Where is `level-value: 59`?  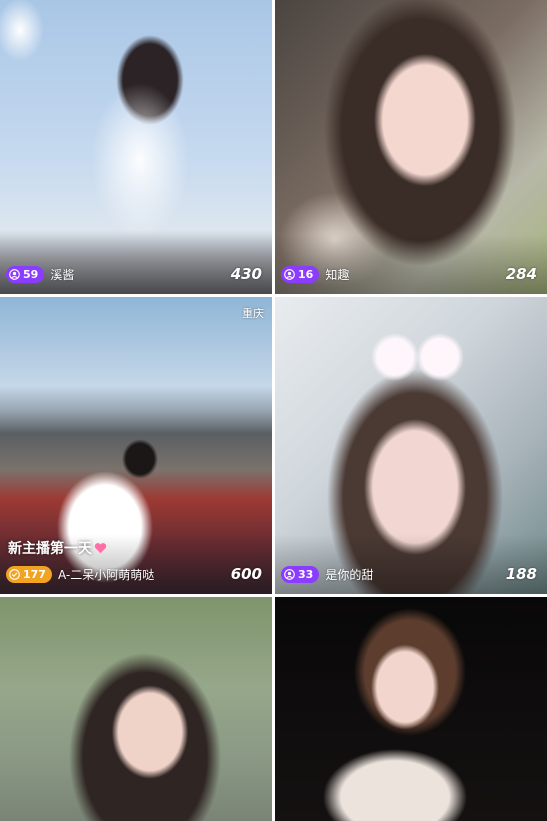 level-value: 59 is located at coordinates (31, 274).